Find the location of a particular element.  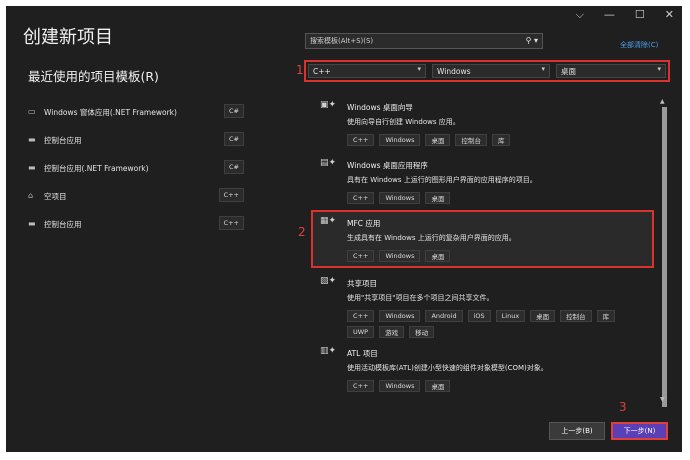

tag: 游戏 is located at coordinates (392, 332).